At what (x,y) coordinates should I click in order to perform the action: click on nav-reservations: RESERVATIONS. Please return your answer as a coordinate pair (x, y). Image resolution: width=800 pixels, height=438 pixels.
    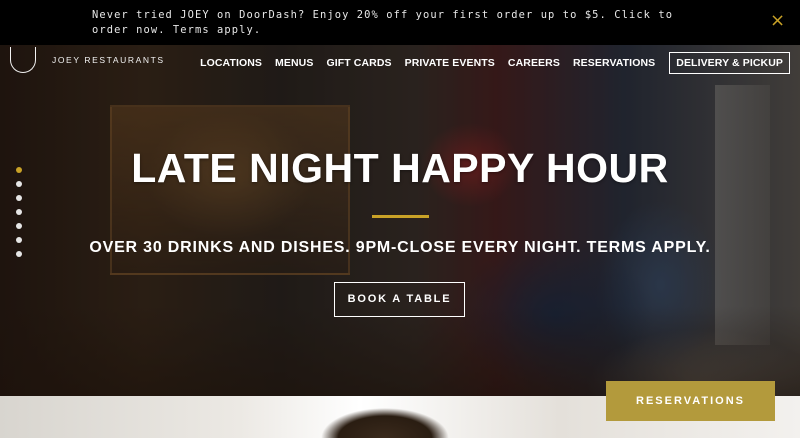
    Looking at the image, I should click on (614, 63).